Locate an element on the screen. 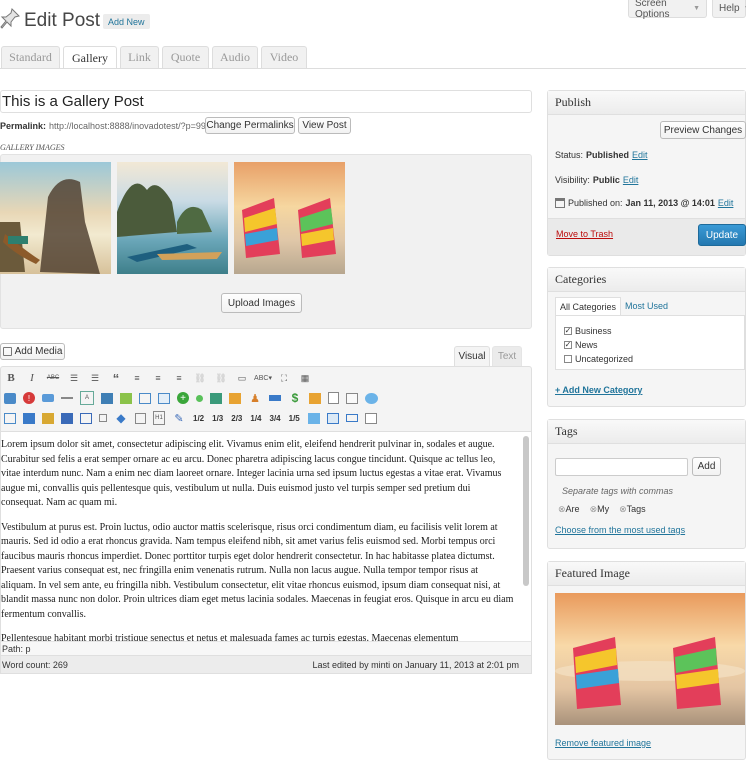  tab-quote: Quote is located at coordinates (185, 57).